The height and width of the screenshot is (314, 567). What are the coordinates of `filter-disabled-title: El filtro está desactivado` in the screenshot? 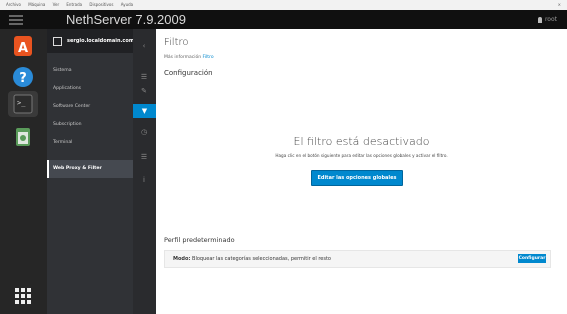 It's located at (361, 141).